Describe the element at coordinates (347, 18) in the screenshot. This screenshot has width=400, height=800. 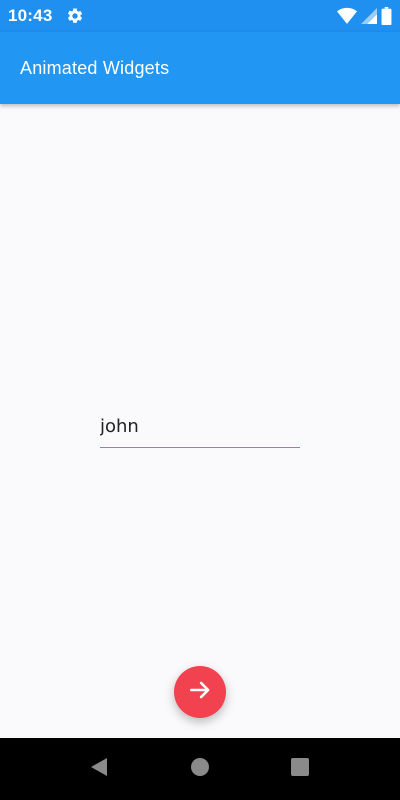
I see `wifi-icon` at that location.